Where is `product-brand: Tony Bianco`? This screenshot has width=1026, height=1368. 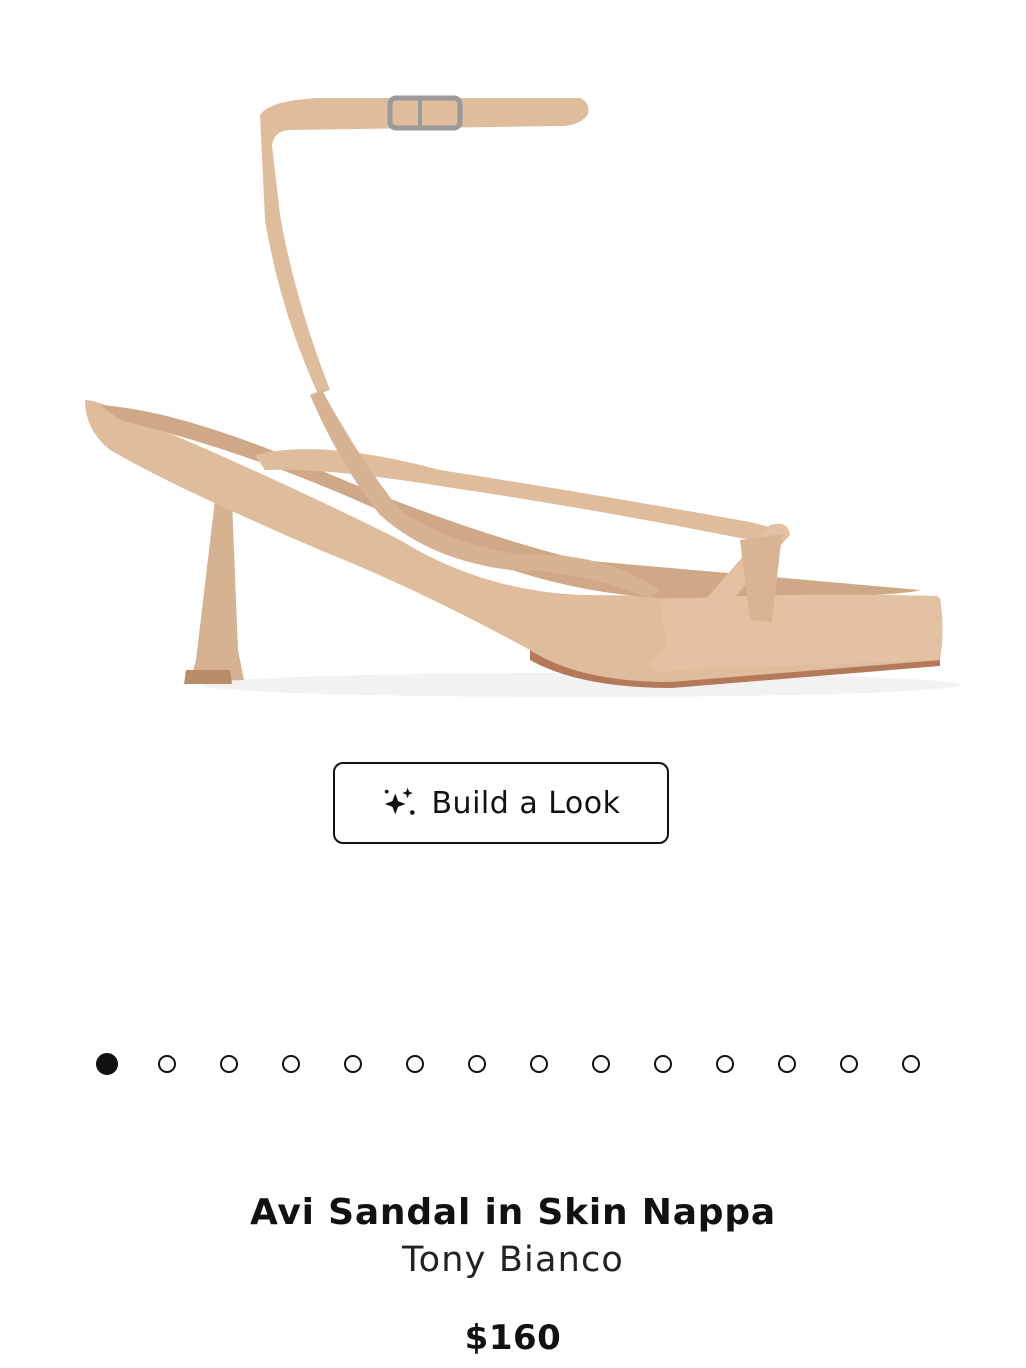
product-brand: Tony Bianco is located at coordinates (513, 1260).